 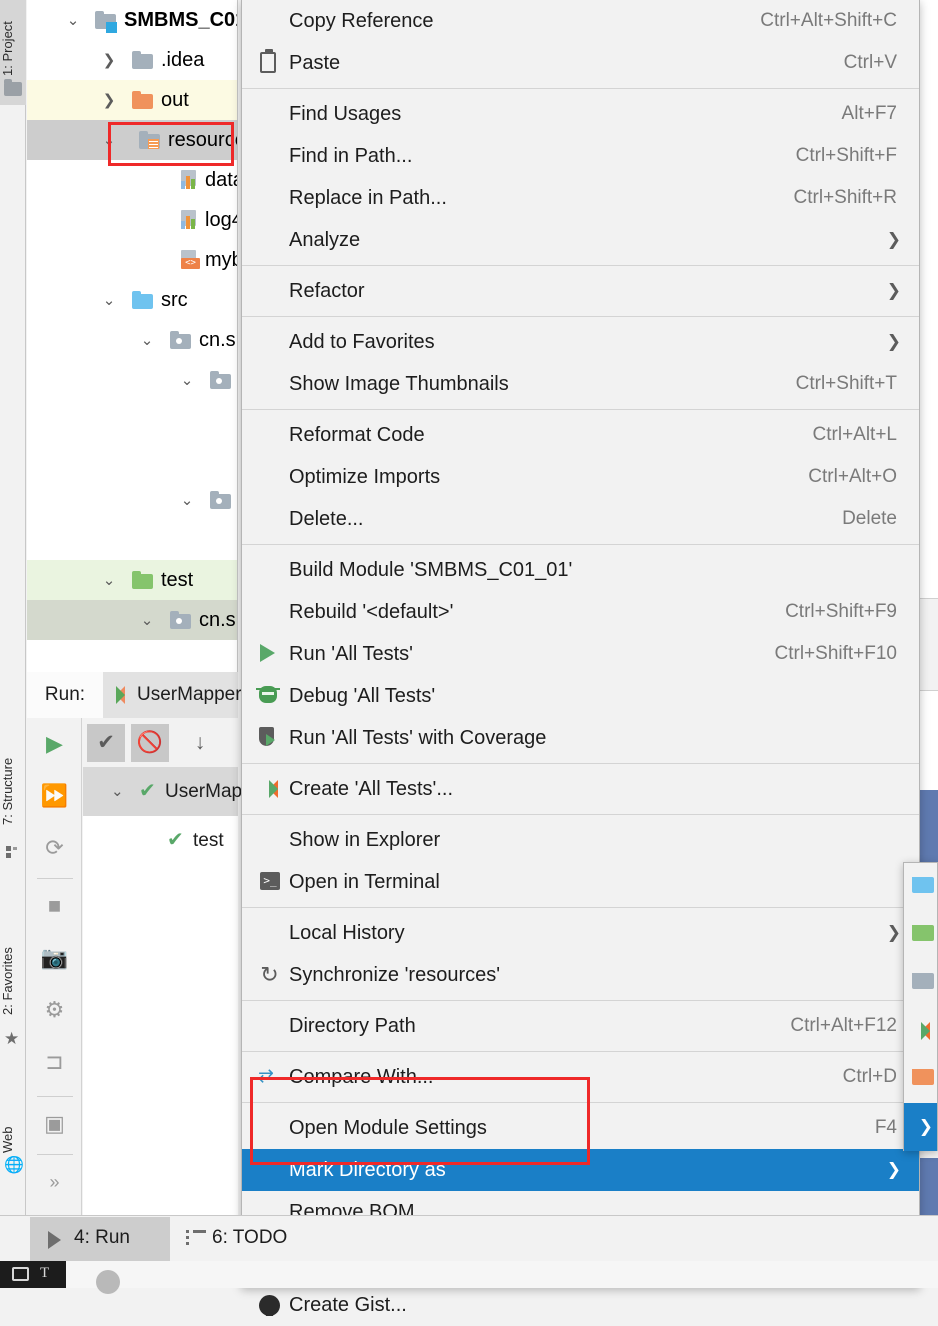 I want to click on menu-item-analyze: Analyze ❯, so click(x=580, y=240).